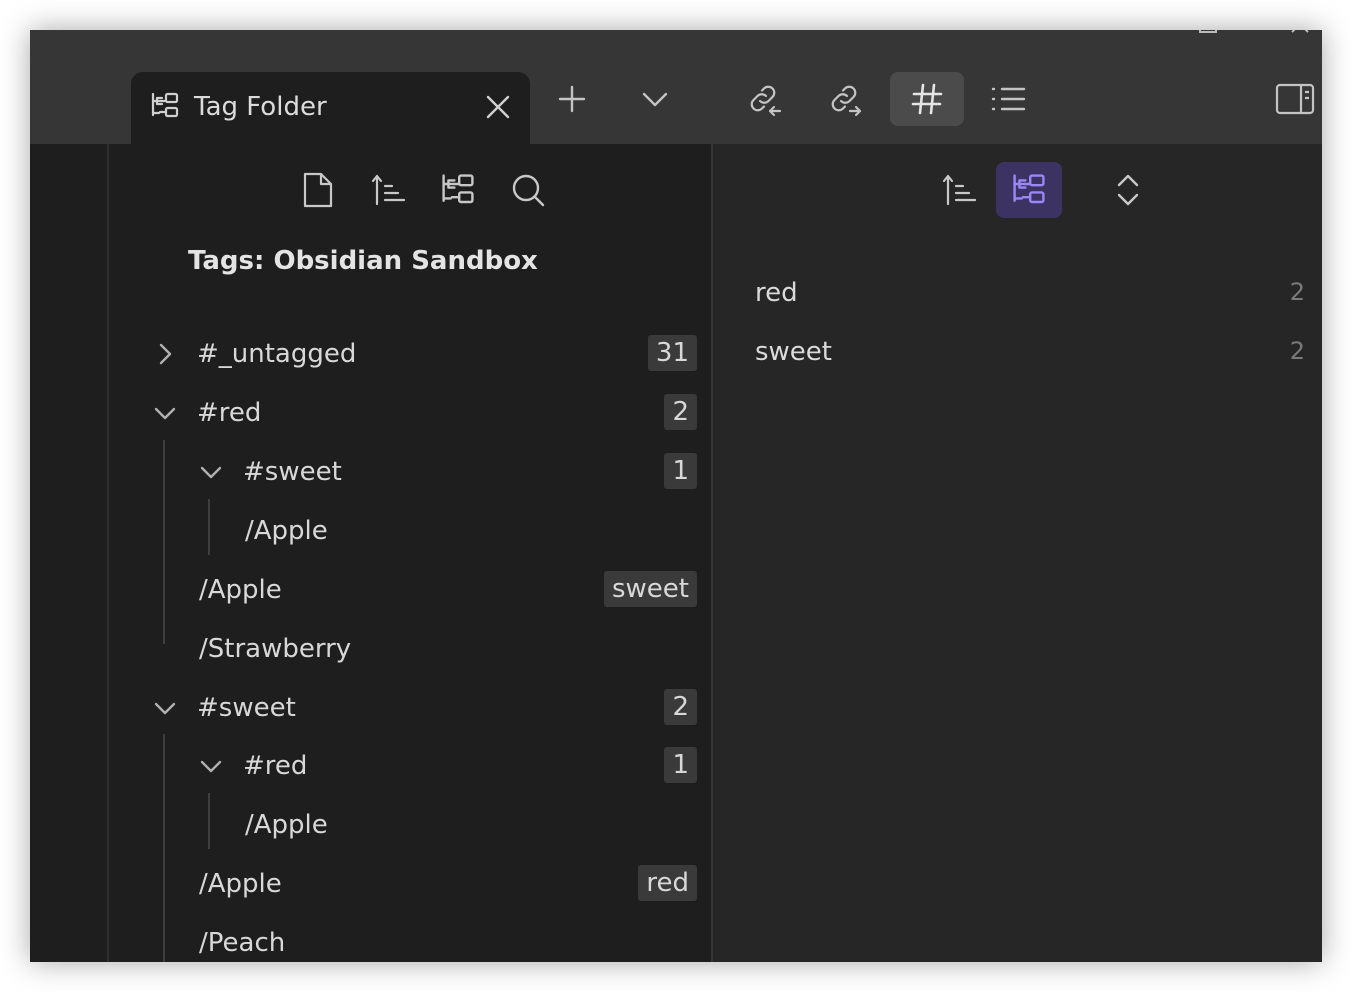 Image resolution: width=1352 pixels, height=992 pixels. Describe the element at coordinates (363, 261) in the screenshot. I see `pane-heading: Tags: Obsidian Sandbox` at that location.